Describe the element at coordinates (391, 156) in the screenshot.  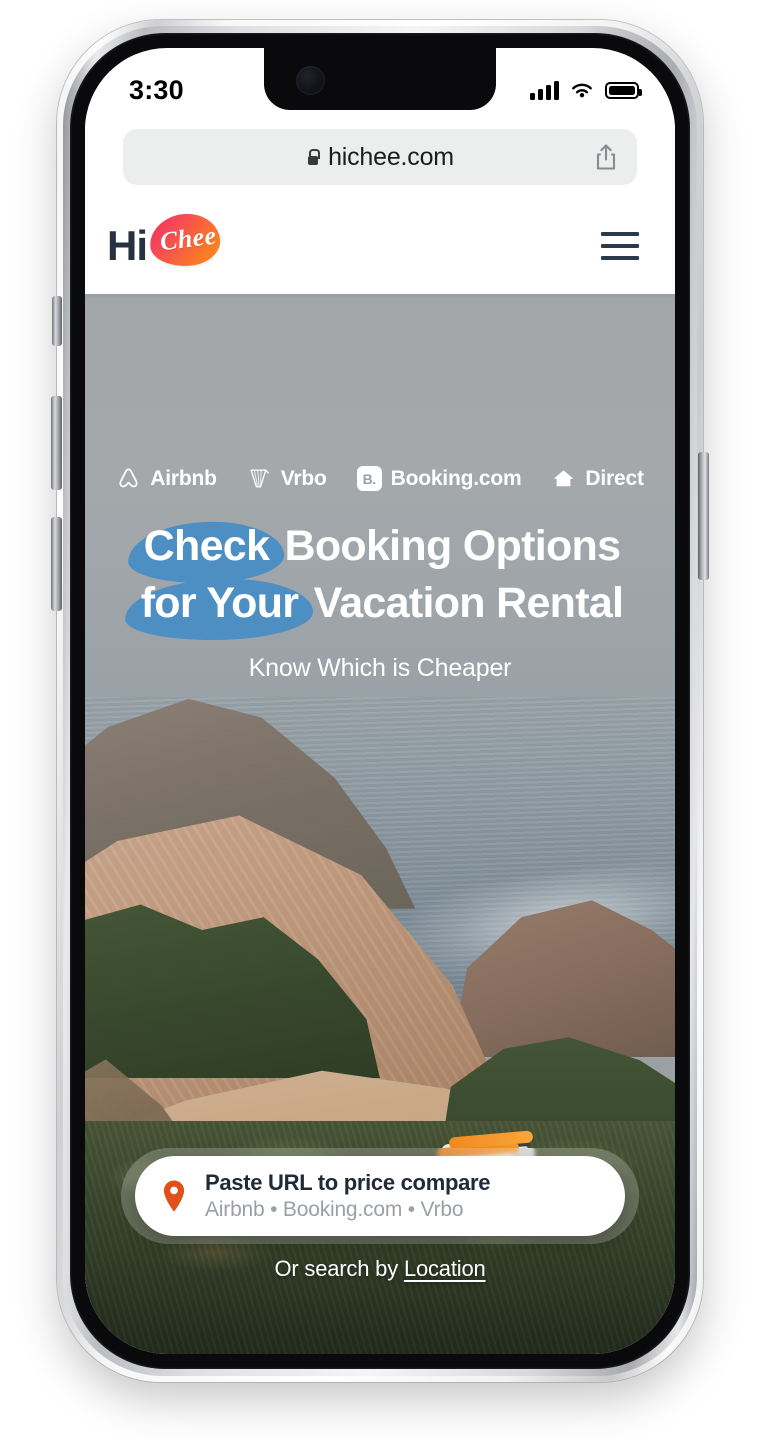
I see `address-bar-url: hichee.com` at that location.